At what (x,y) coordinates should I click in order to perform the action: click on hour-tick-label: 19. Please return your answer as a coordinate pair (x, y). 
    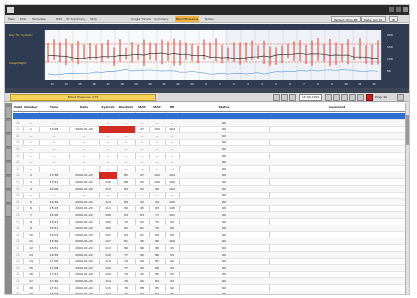
    Looking at the image, I should click on (136, 84).